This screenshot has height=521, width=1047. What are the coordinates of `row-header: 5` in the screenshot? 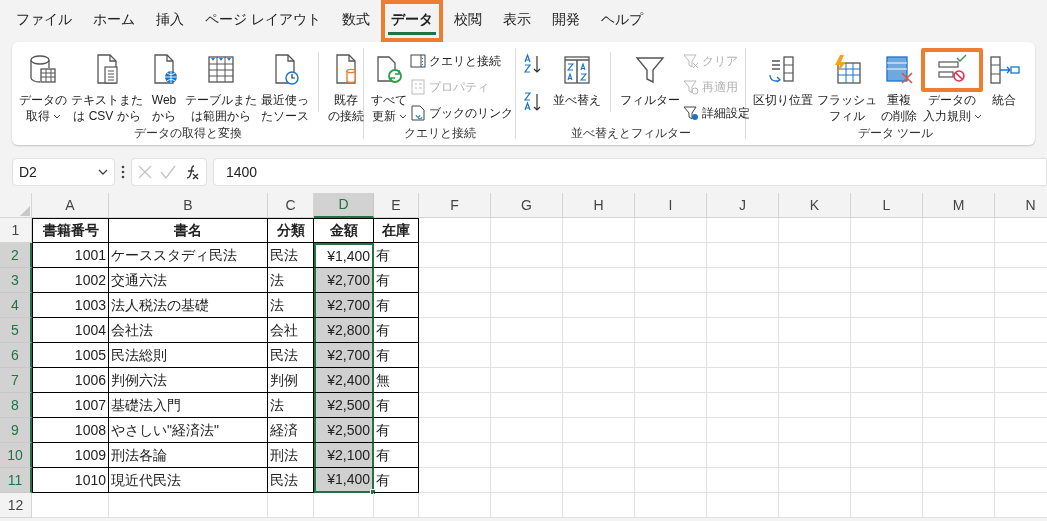 It's located at (16, 330).